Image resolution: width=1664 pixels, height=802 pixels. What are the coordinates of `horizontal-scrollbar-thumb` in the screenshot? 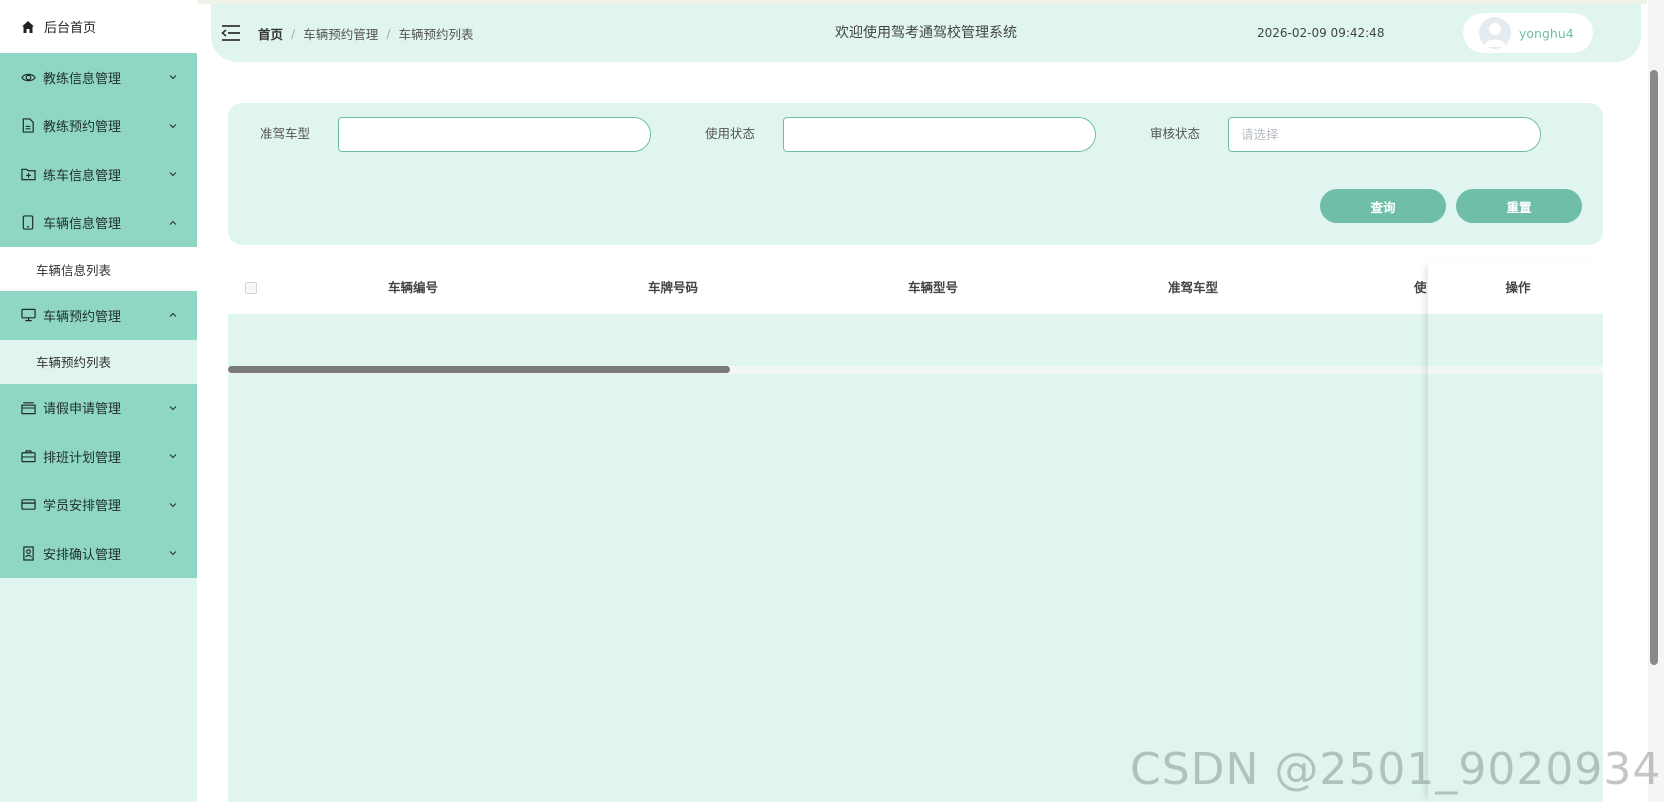 It's located at (479, 369).